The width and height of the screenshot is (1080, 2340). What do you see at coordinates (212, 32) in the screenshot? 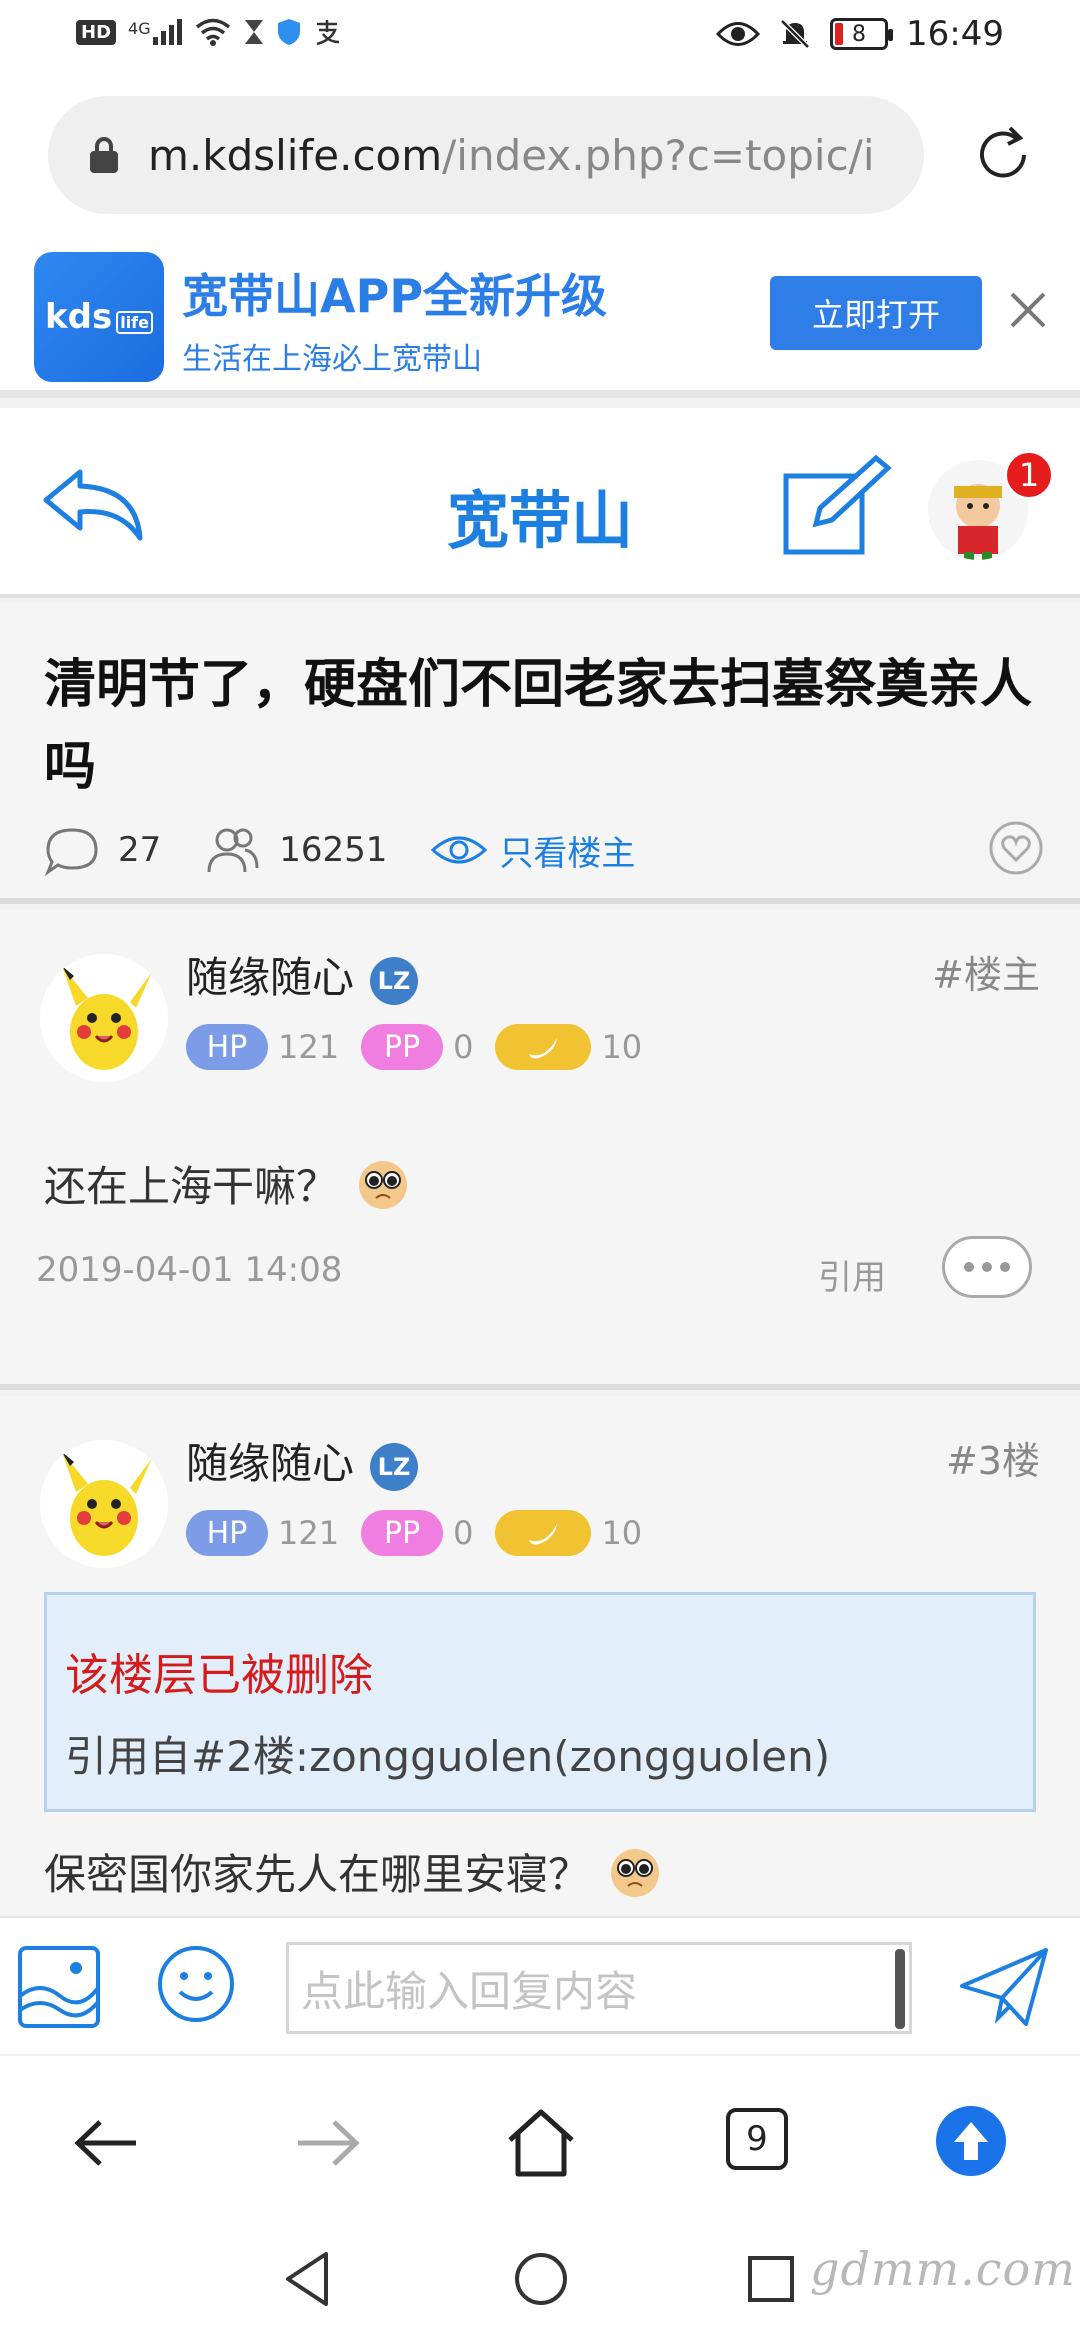
I see `wifi-icon` at bounding box center [212, 32].